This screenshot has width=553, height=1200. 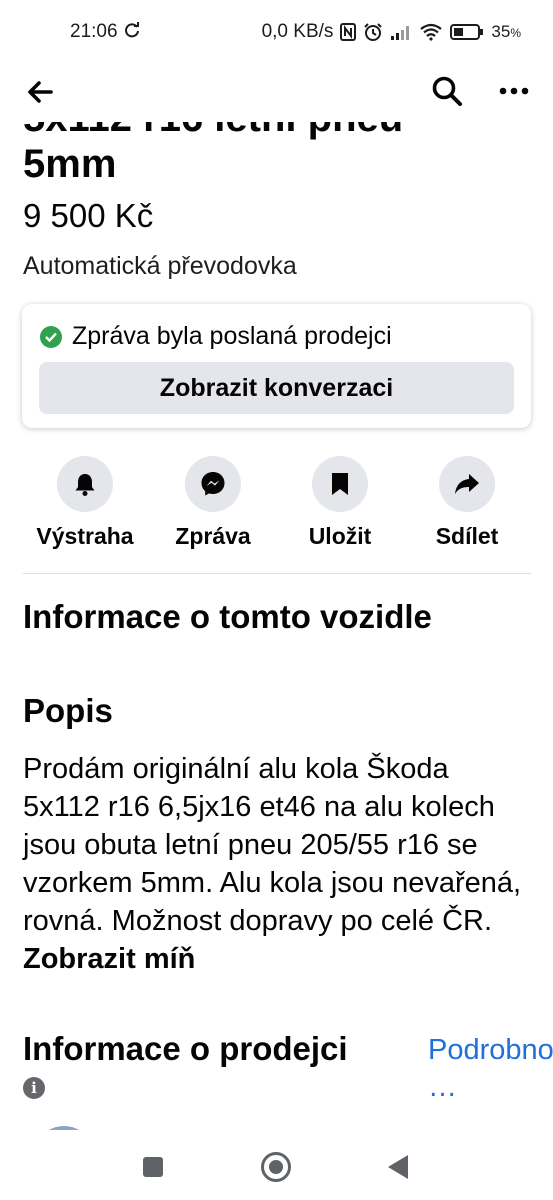 What do you see at coordinates (68, 710) in the screenshot?
I see `description-heading: Popis` at bounding box center [68, 710].